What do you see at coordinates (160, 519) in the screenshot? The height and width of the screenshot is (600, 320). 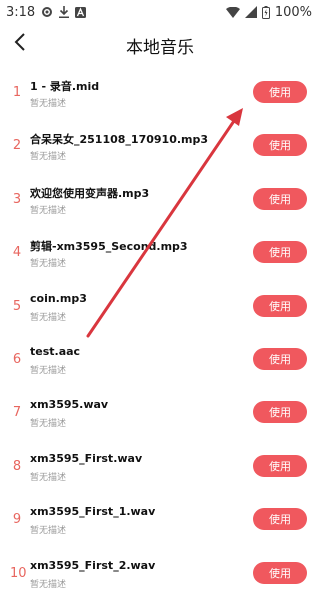 I see `list-item: 9 xm3595_First_1.wav 暂无描述 使用` at bounding box center [160, 519].